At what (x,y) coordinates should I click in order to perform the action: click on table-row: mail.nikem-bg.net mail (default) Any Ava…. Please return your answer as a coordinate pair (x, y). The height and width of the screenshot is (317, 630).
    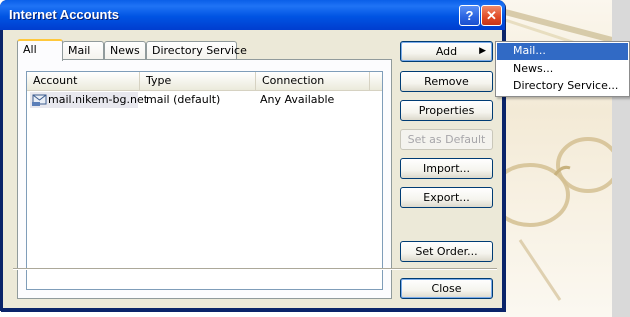
    Looking at the image, I should click on (204, 100).